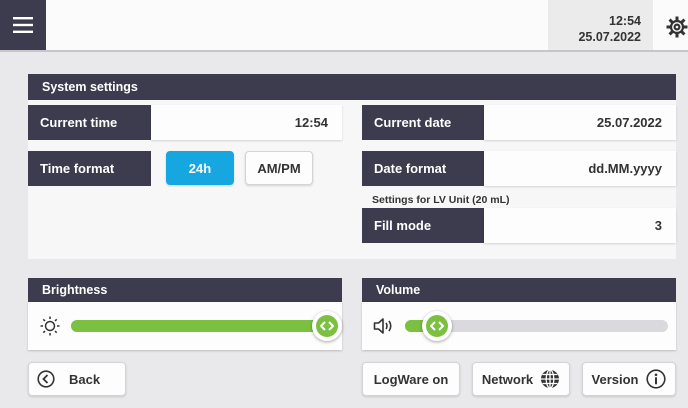 Image resolution: width=688 pixels, height=408 pixels. I want to click on back-label: Back, so click(85, 379).